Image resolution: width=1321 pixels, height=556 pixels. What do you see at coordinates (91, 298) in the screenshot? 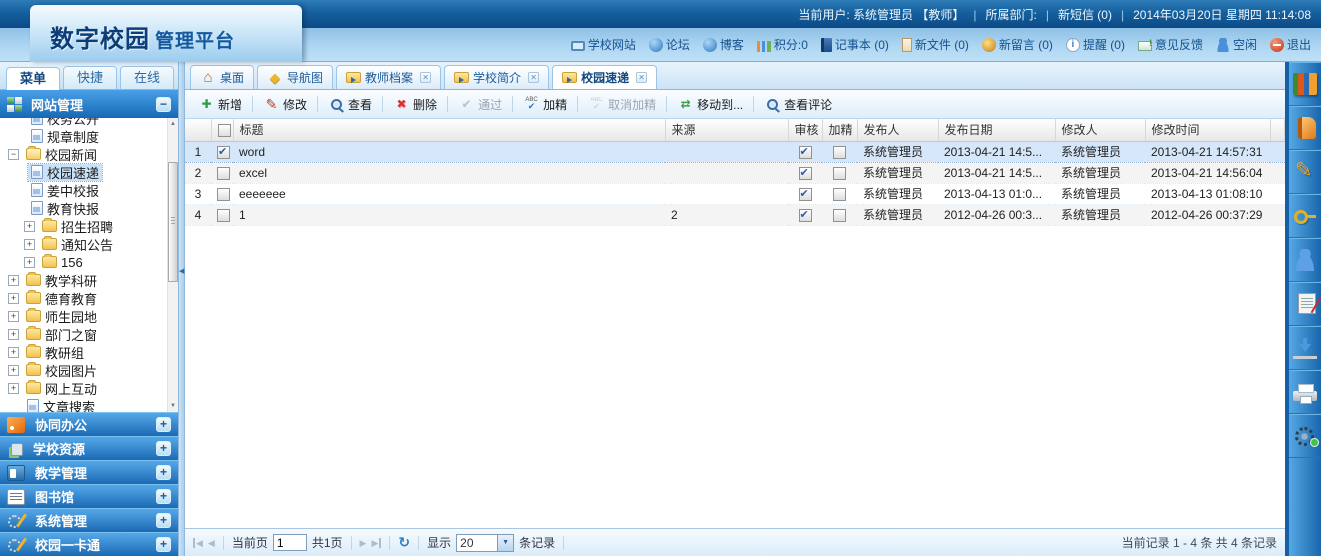
I see `tree-item: 德育教育` at bounding box center [91, 298].